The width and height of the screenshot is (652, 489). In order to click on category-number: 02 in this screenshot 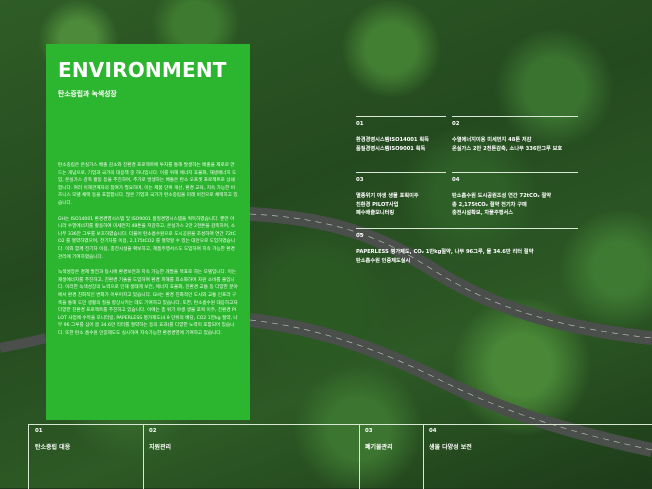, I will do `click(153, 431)`.